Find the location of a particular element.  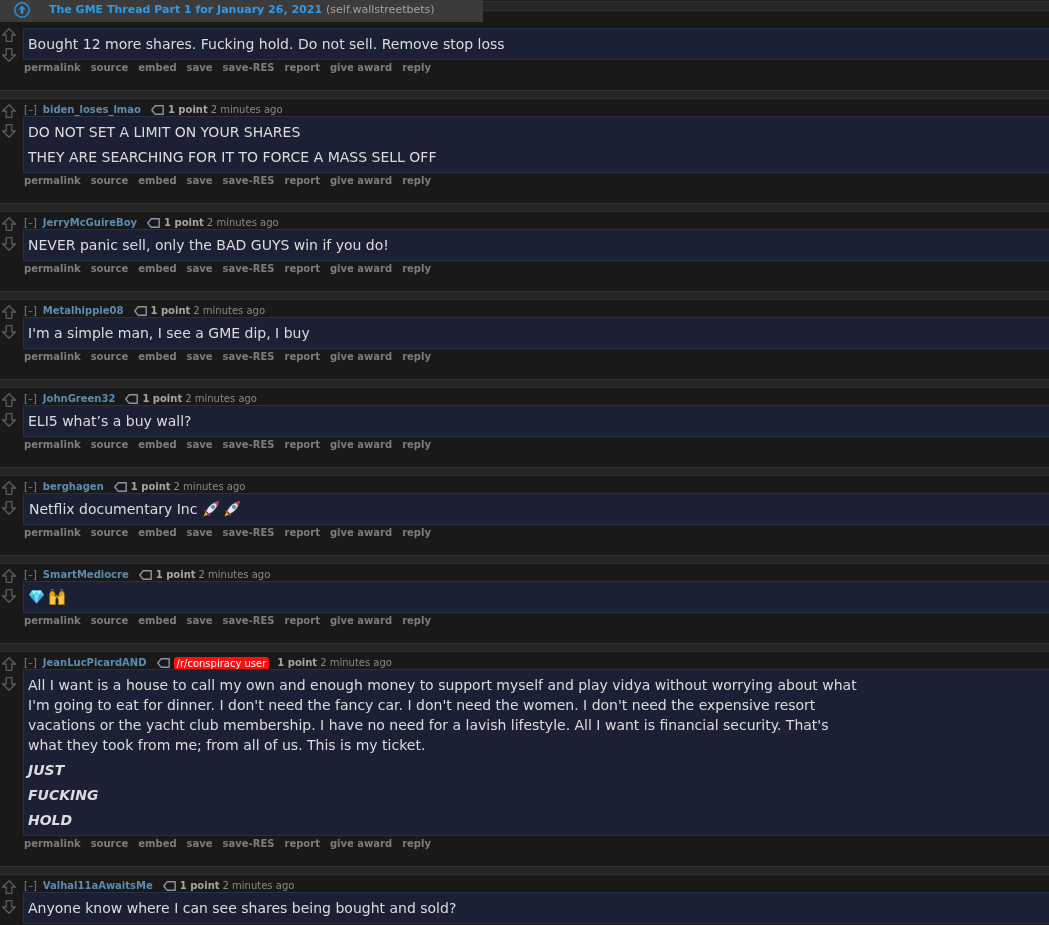

username-link: JeanLucPicardAND is located at coordinates (94, 663).